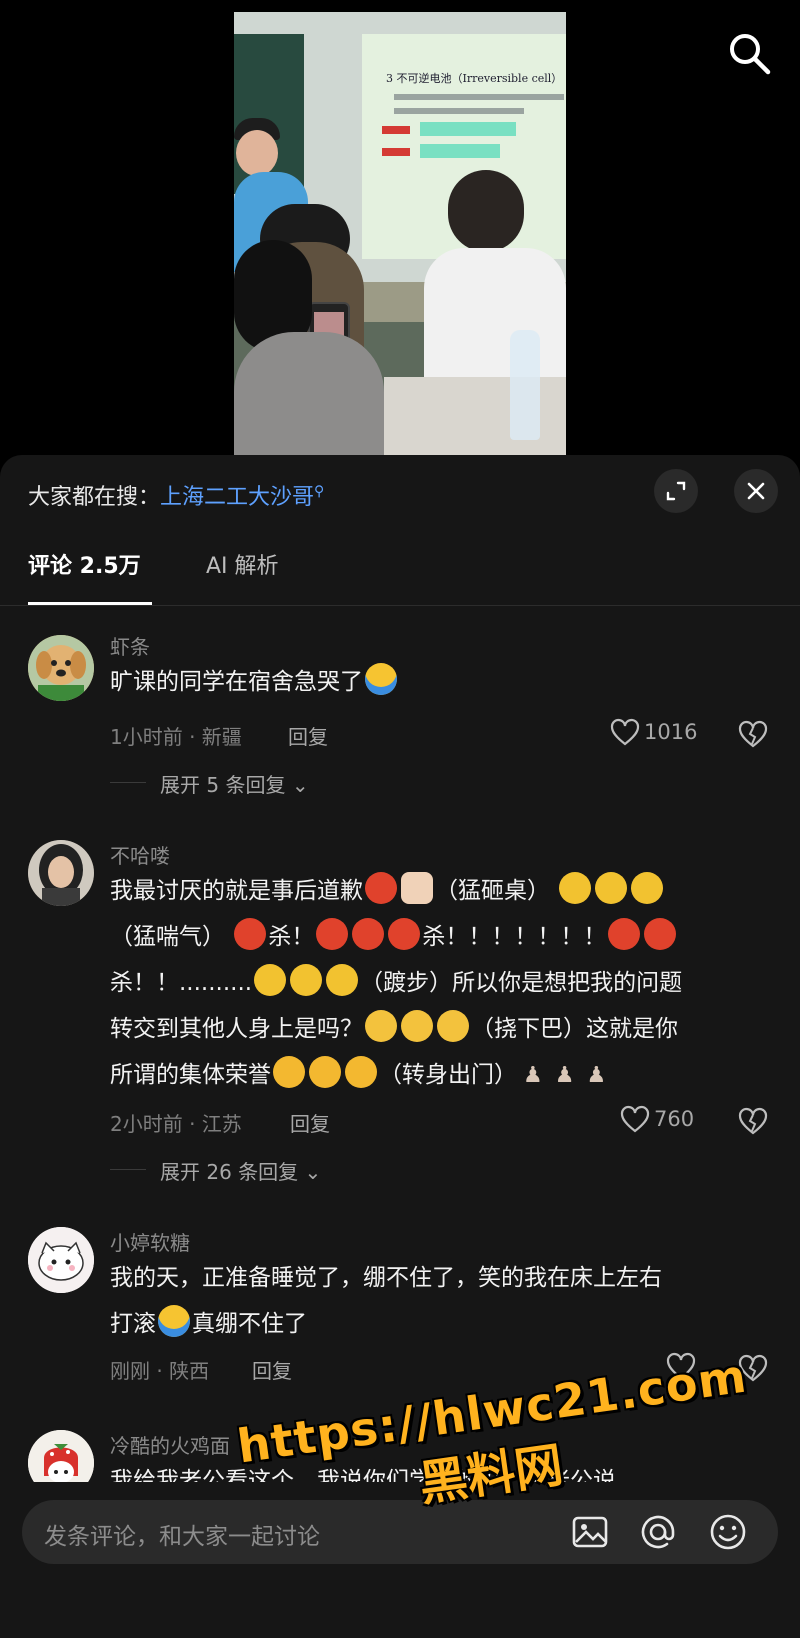  I want to click on comment-username: 冷酷的火鸡面, so click(170, 1444).